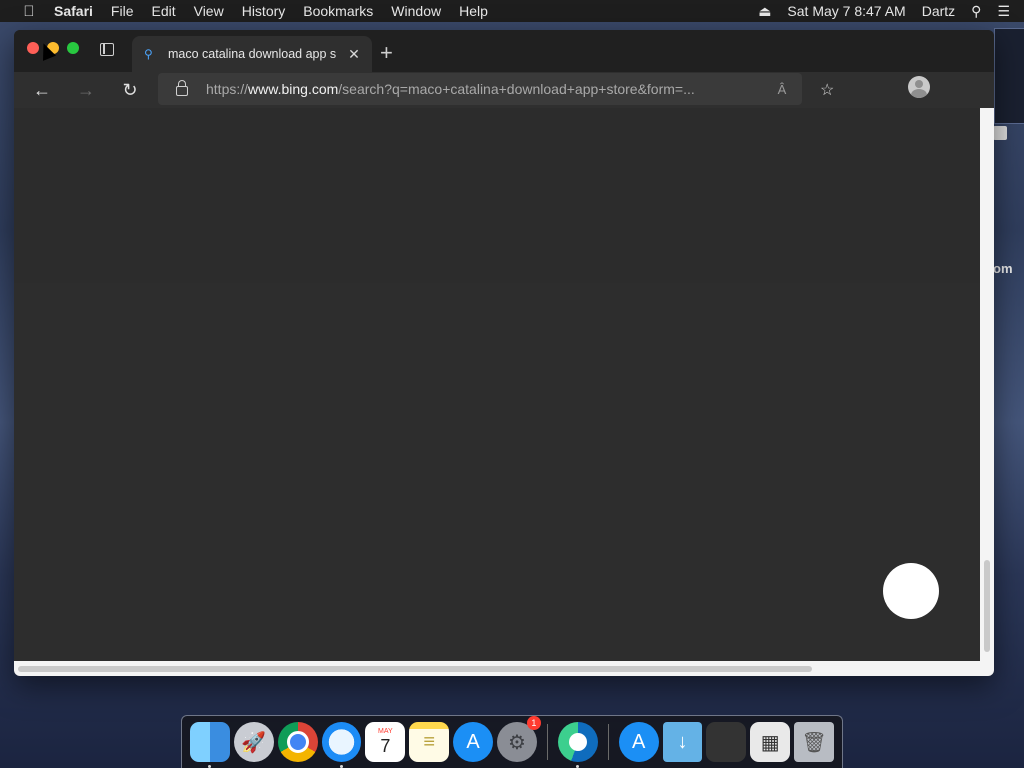 The width and height of the screenshot is (1024, 768). I want to click on menu-help: Help, so click(473, 11).